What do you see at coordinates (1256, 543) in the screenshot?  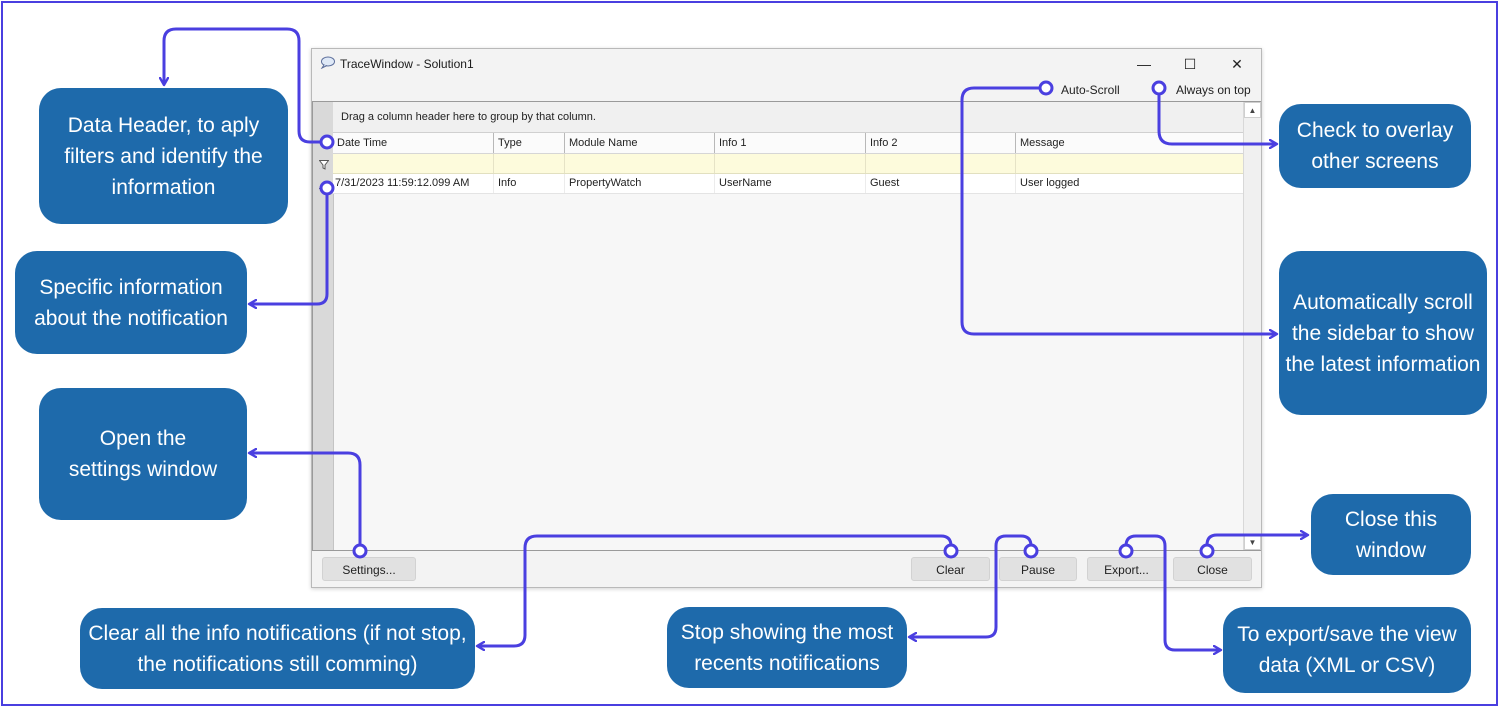 I see `connector-close` at bounding box center [1256, 543].